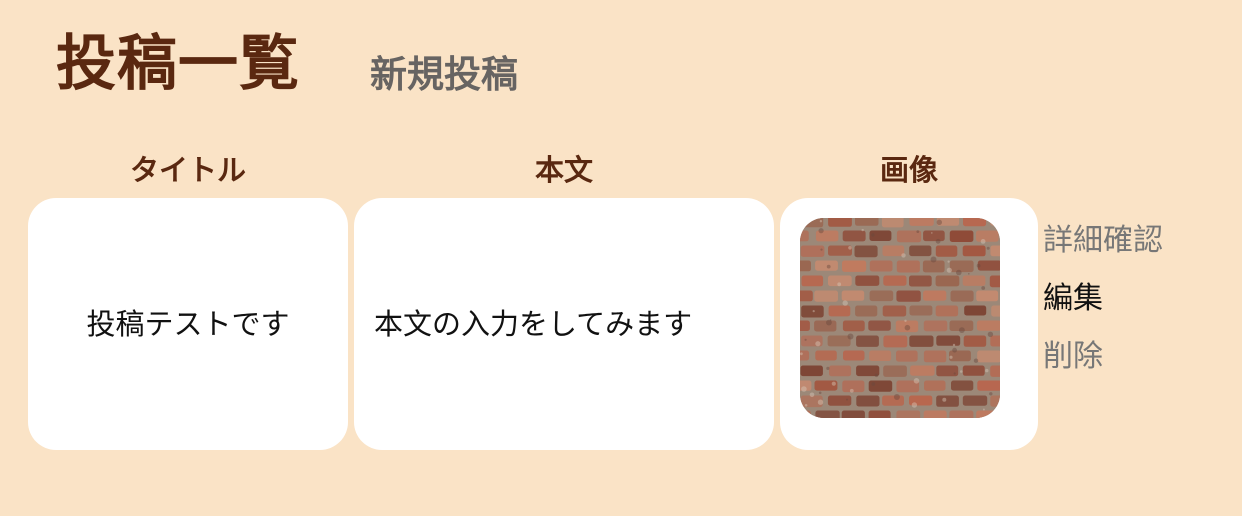 This screenshot has height=516, width=1242. Describe the element at coordinates (900, 318) in the screenshot. I see `brick-wall-image` at that location.